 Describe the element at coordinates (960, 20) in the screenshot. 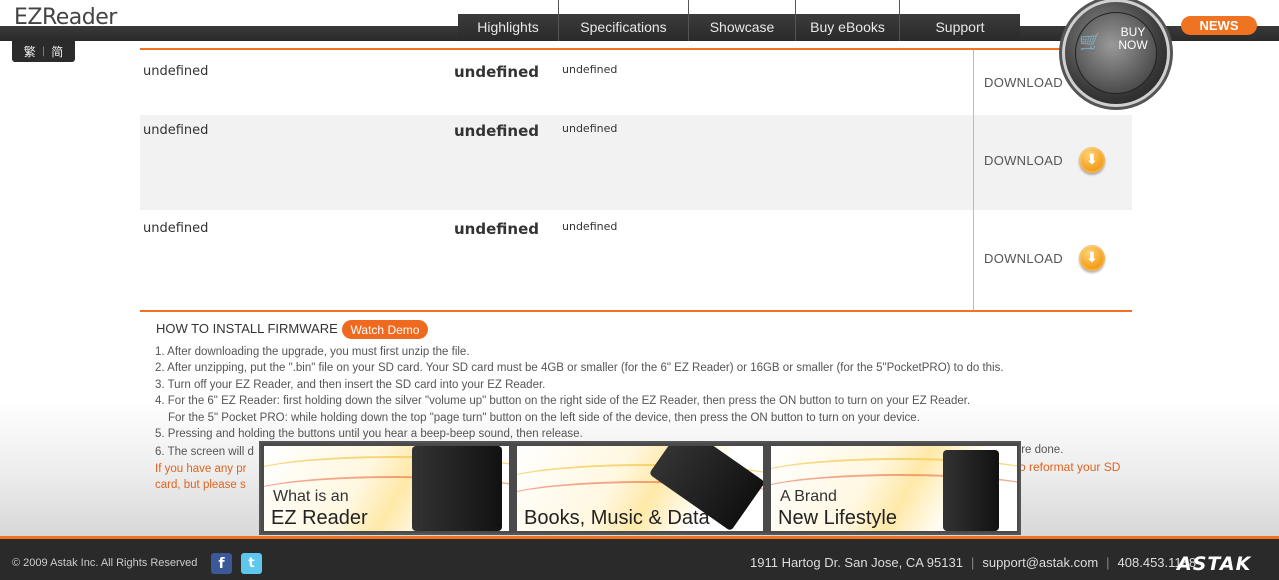

I see `nav-support: Support` at that location.